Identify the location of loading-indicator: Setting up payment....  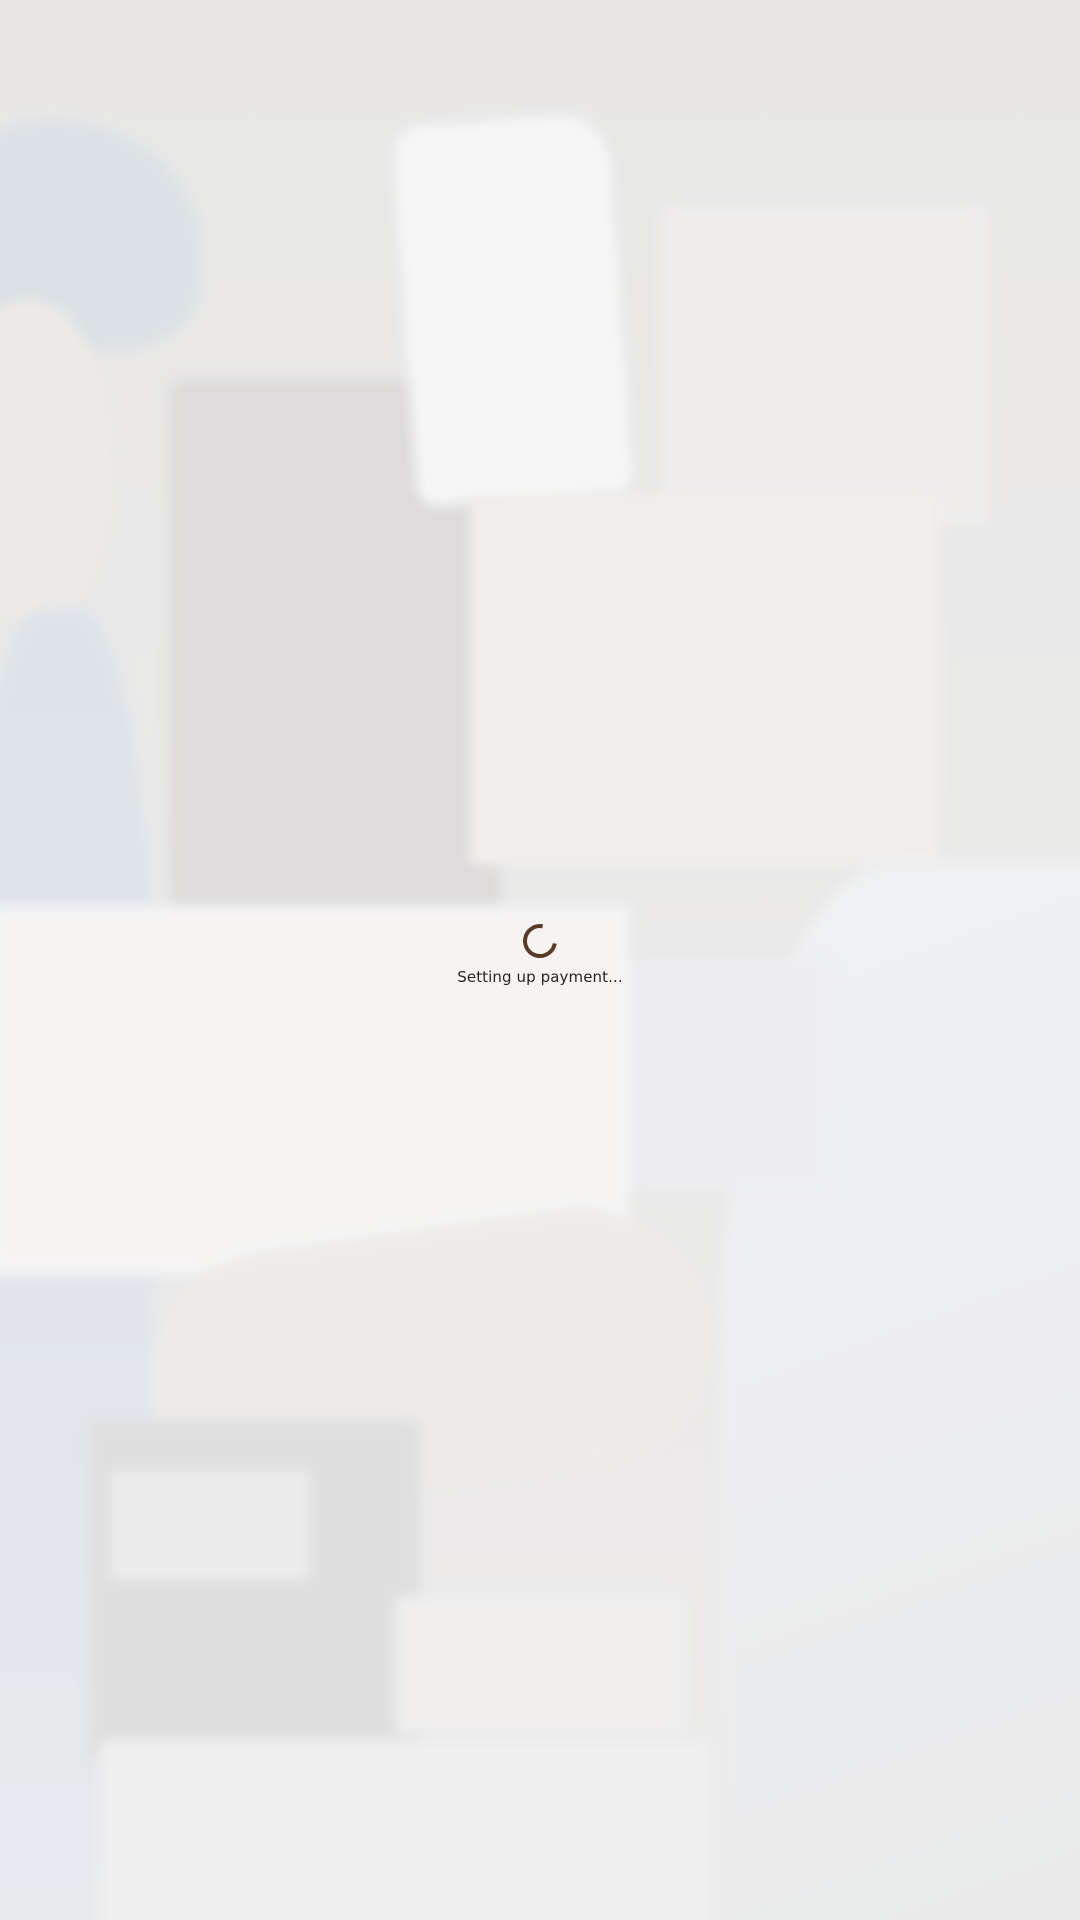
(540, 951).